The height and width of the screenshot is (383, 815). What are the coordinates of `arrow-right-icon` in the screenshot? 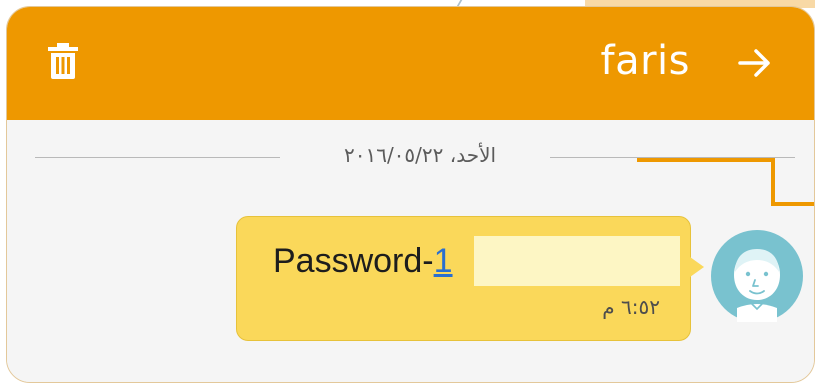 It's located at (755, 63).